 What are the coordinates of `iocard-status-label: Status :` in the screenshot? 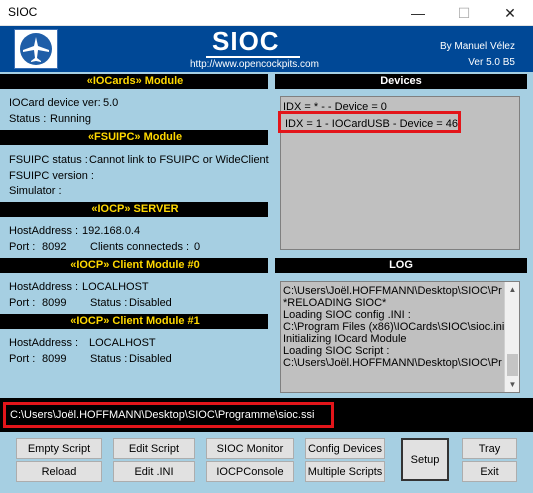 It's located at (28, 119).